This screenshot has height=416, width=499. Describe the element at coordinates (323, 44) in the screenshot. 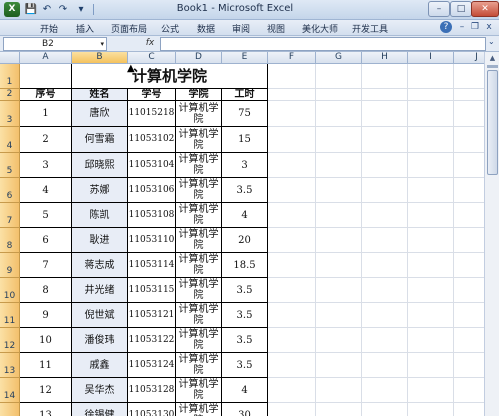

I see `formula-input` at that location.